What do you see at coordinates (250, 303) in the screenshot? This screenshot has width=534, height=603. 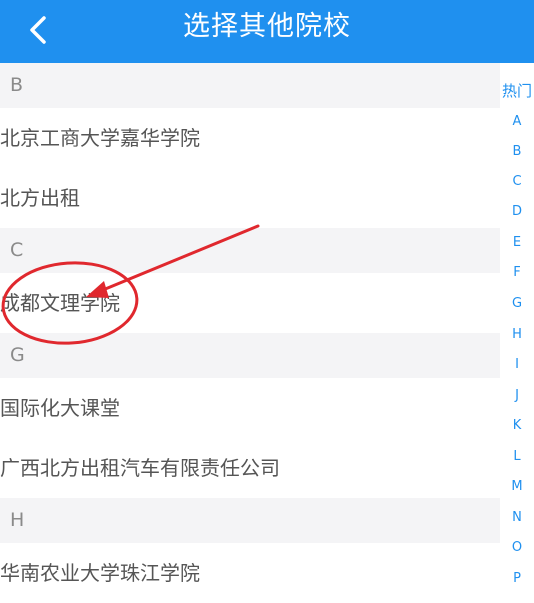 I see `list-item: 成都文理学院` at bounding box center [250, 303].